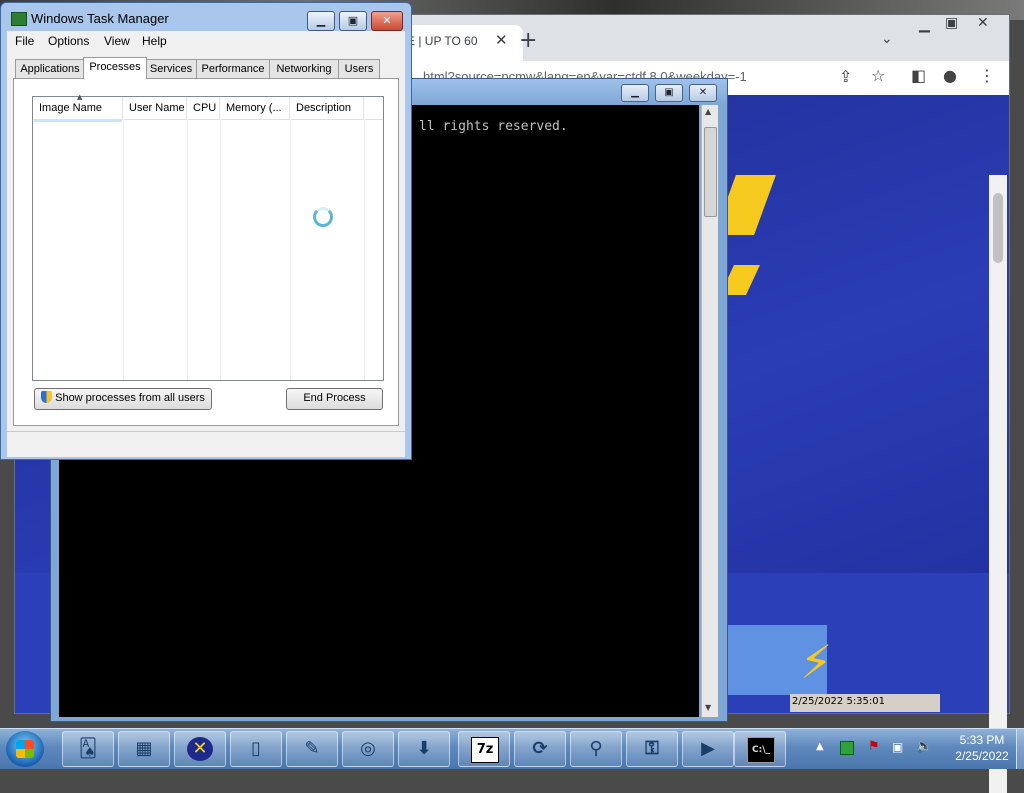  I want to click on sort-ascending-icon: ▲, so click(80, 97).